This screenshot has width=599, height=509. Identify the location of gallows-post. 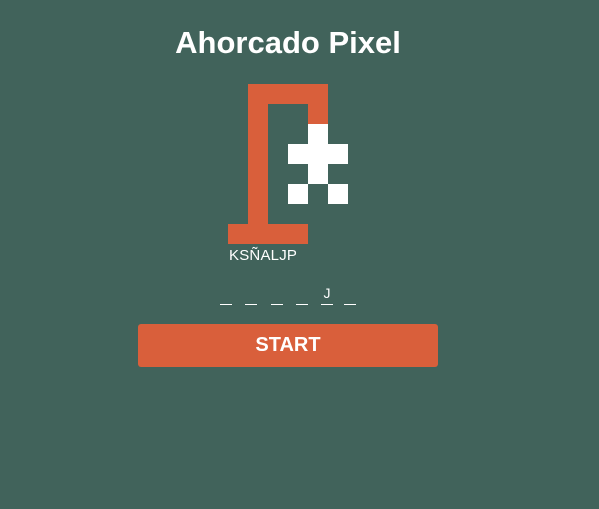
(258, 154).